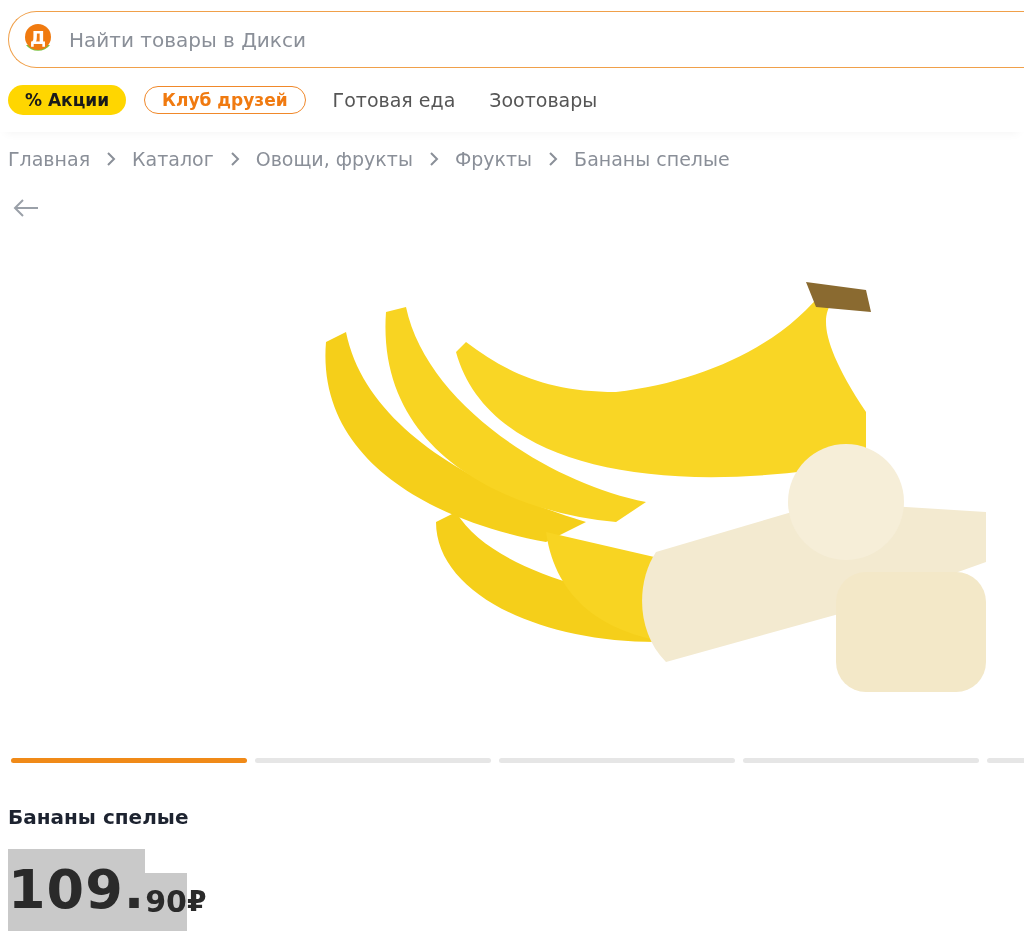 Image resolution: width=1024 pixels, height=952 pixels. What do you see at coordinates (49, 159) in the screenshot?
I see `breadcrumb-link: Главная` at bounding box center [49, 159].